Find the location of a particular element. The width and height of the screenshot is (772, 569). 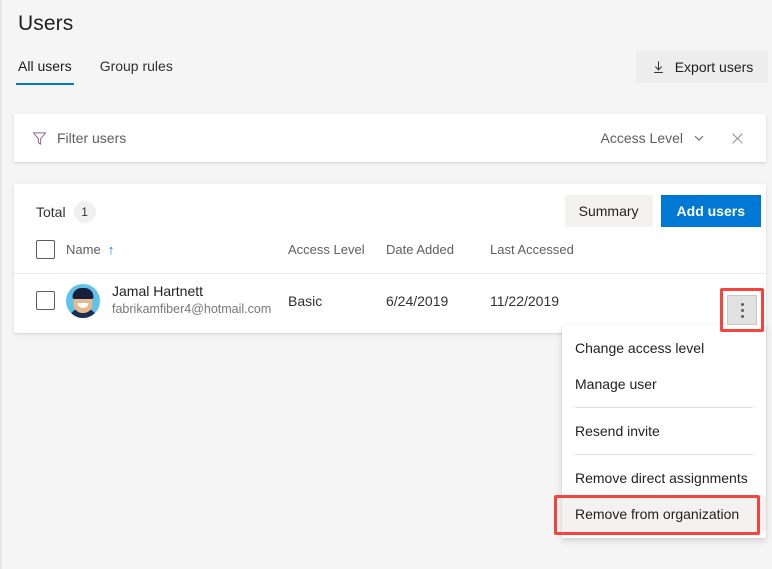

select-all-checkbox is located at coordinates (45, 249).